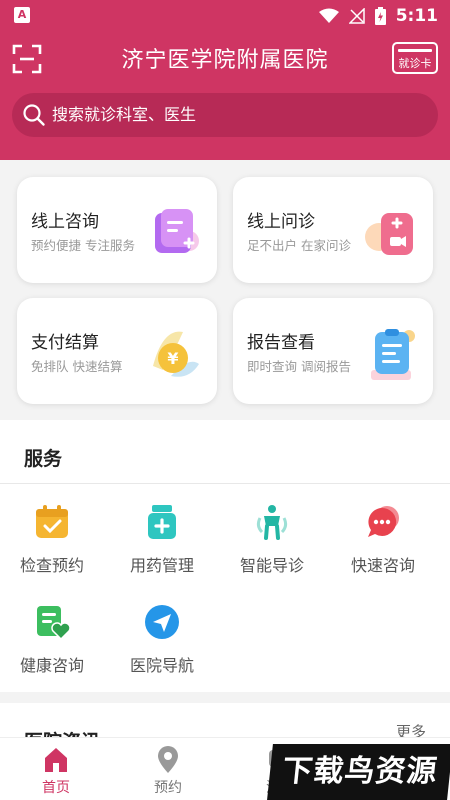 This screenshot has width=450, height=800. Describe the element at coordinates (65, 222) in the screenshot. I see `card-title: 线上咨询` at that location.